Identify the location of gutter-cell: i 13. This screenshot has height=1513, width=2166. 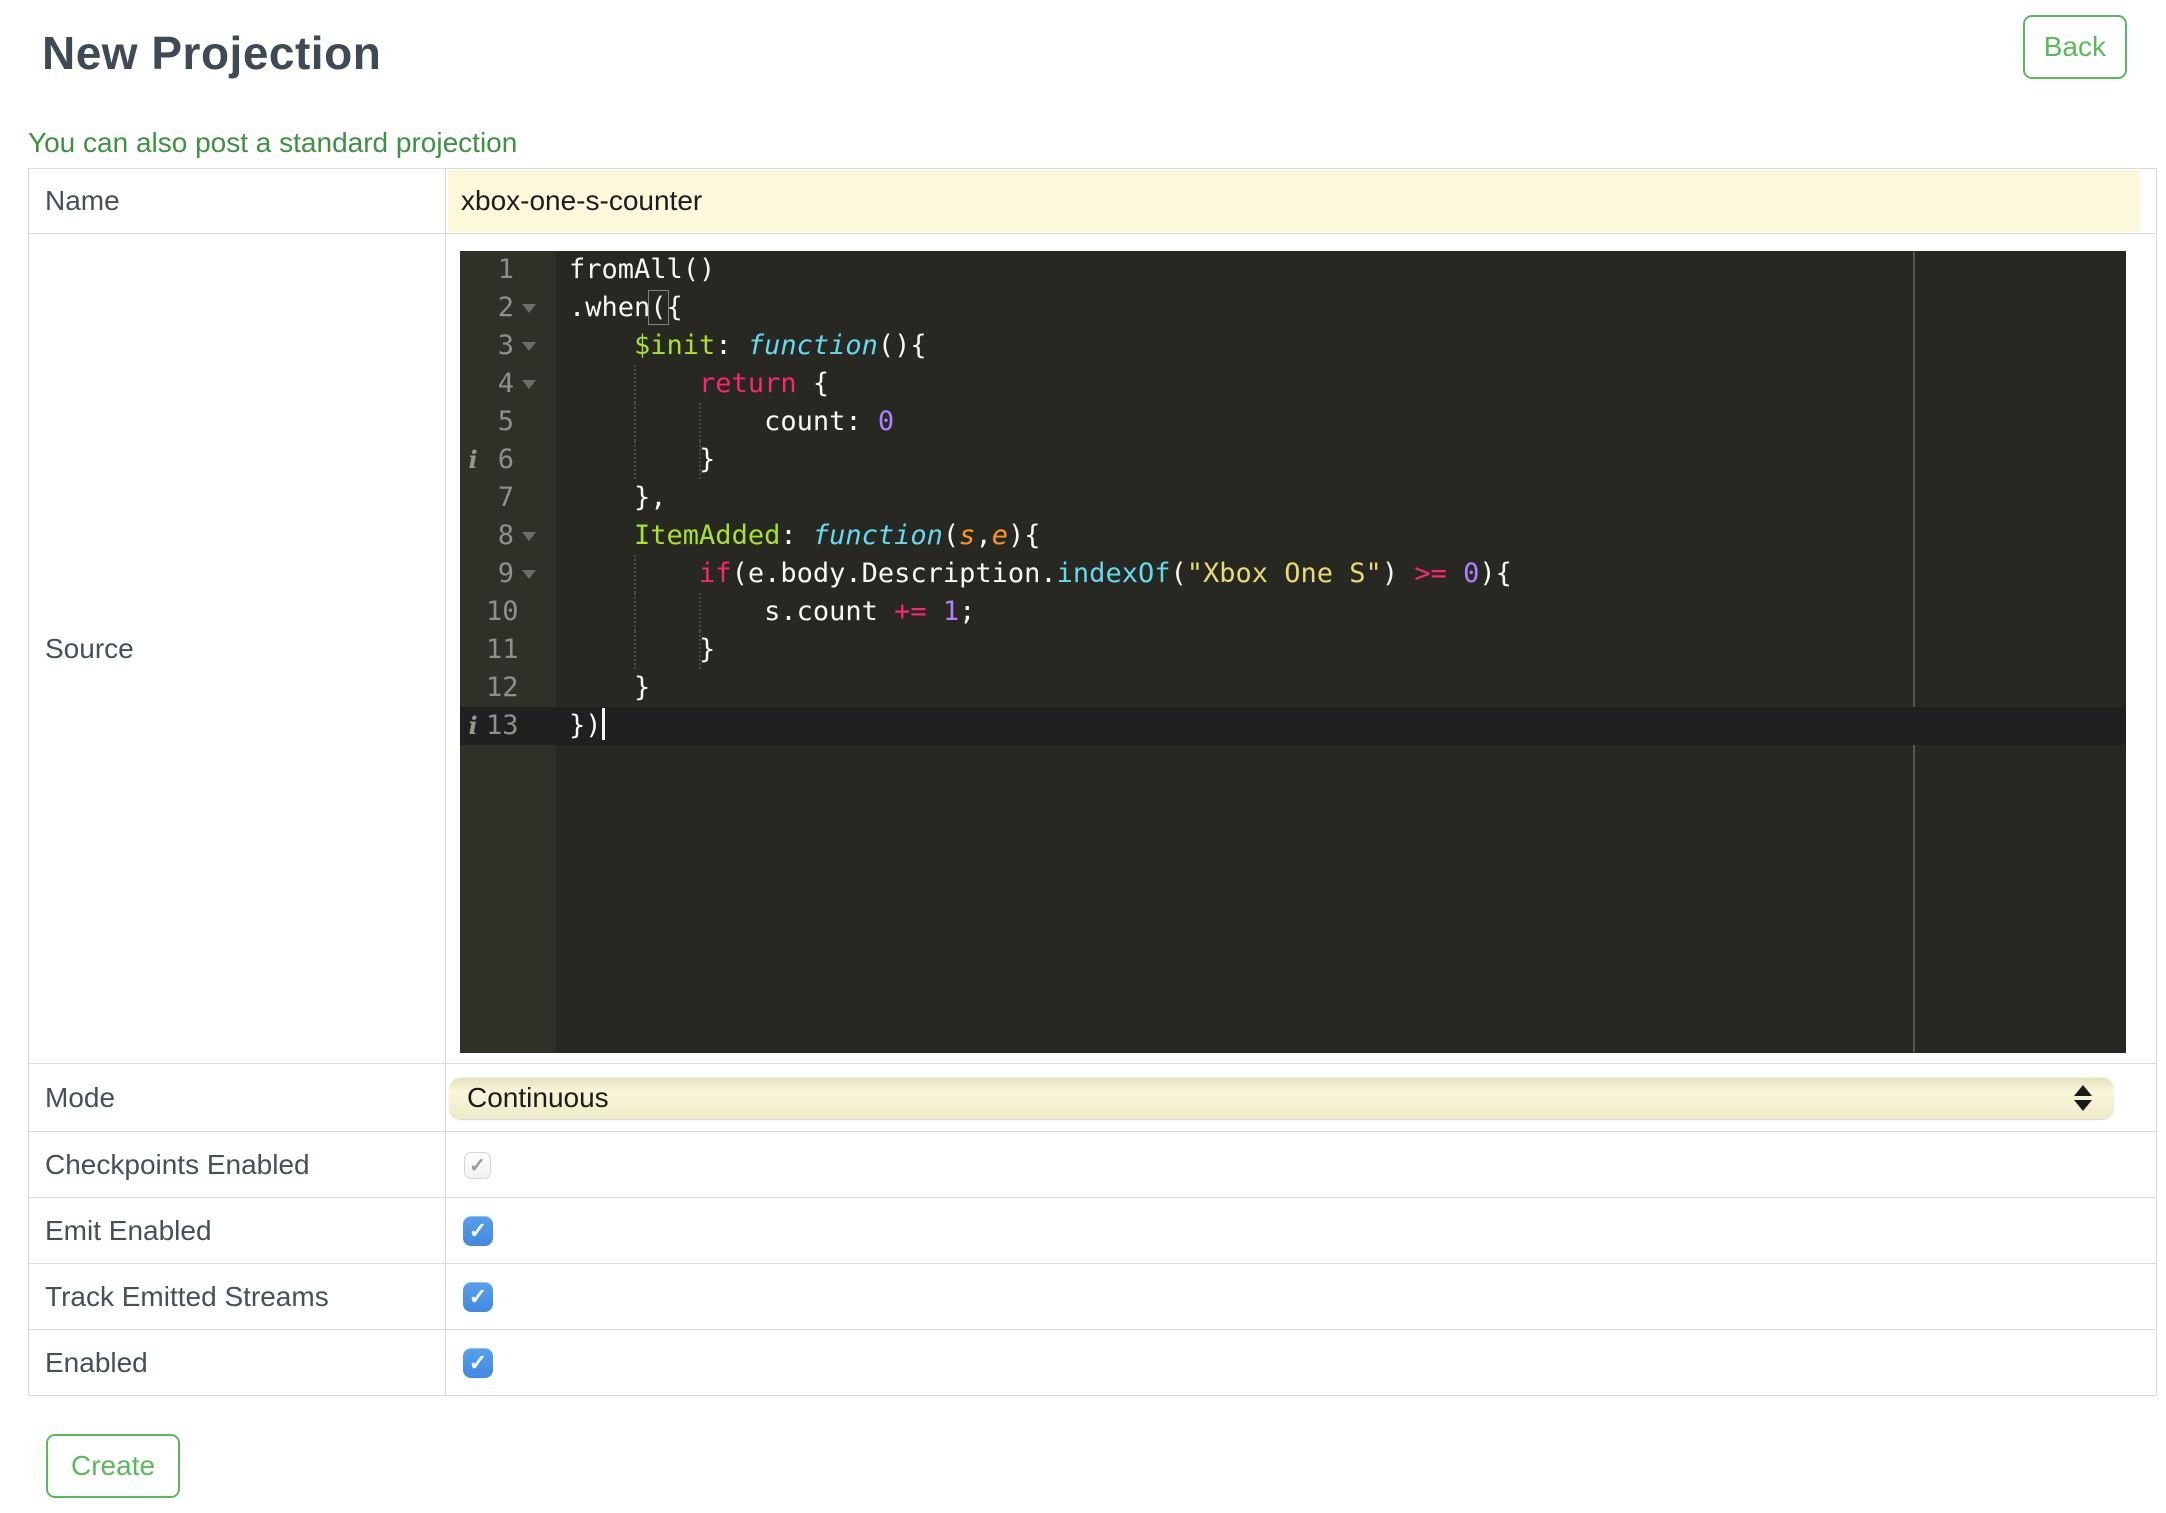
(508, 726).